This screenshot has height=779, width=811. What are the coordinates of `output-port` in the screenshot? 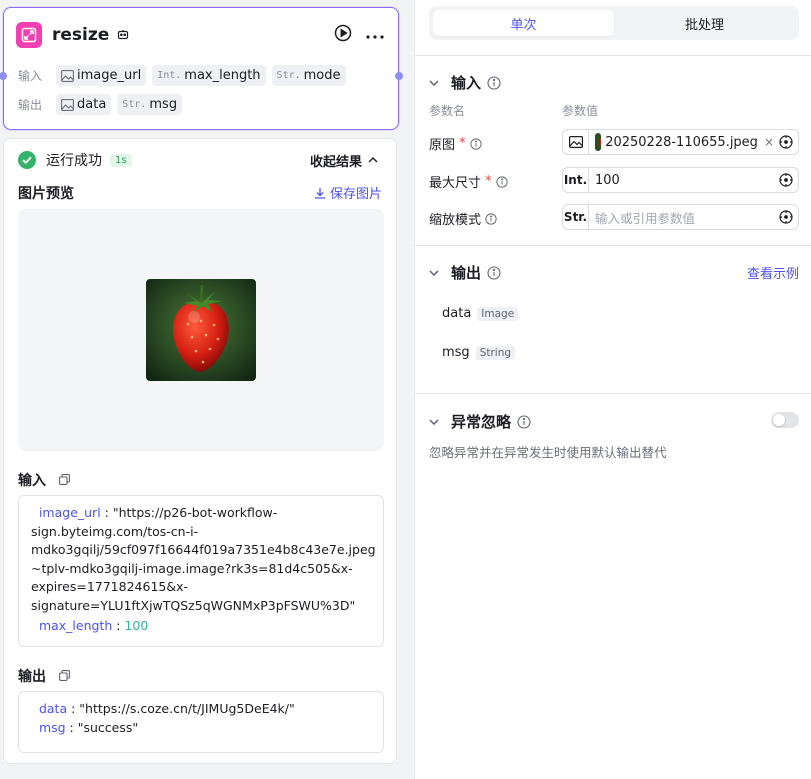 It's located at (399, 76).